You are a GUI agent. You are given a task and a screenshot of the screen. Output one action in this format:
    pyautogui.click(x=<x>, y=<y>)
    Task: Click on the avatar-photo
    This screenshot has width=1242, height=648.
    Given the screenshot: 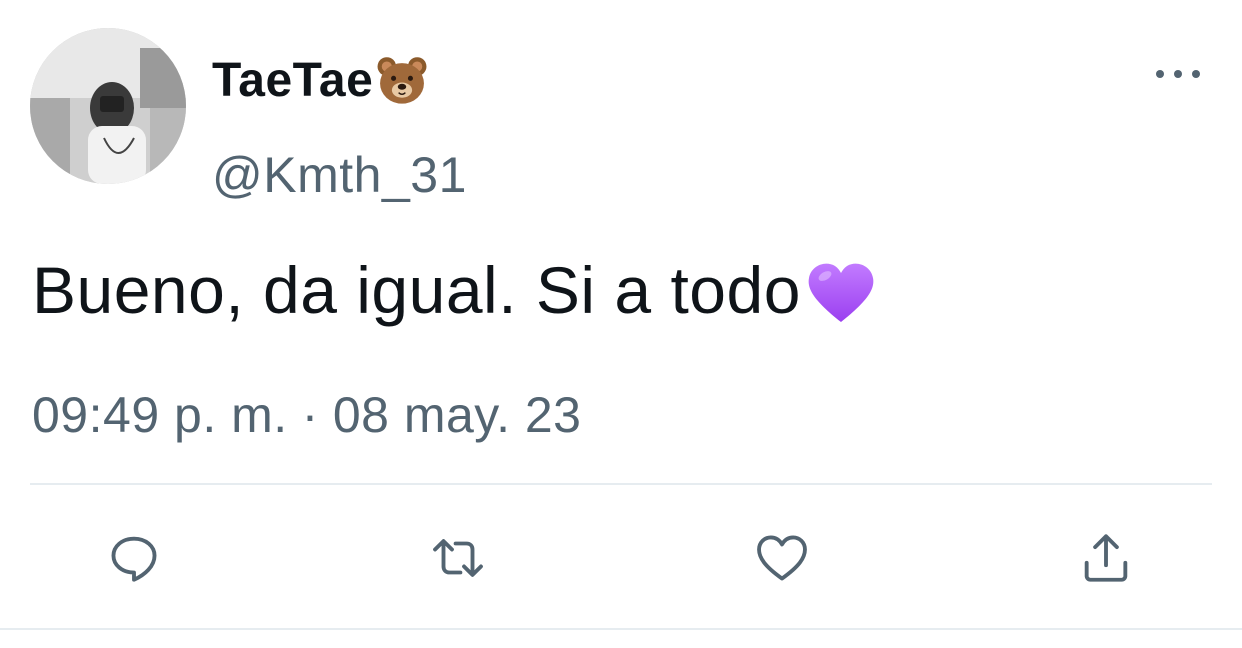 What is the action you would take?
    pyautogui.click(x=108, y=106)
    